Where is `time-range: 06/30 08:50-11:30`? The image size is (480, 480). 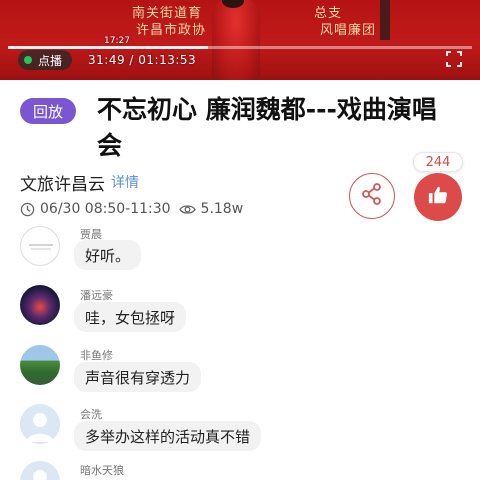
time-range: 06/30 08:50-11:30 is located at coordinates (105, 209).